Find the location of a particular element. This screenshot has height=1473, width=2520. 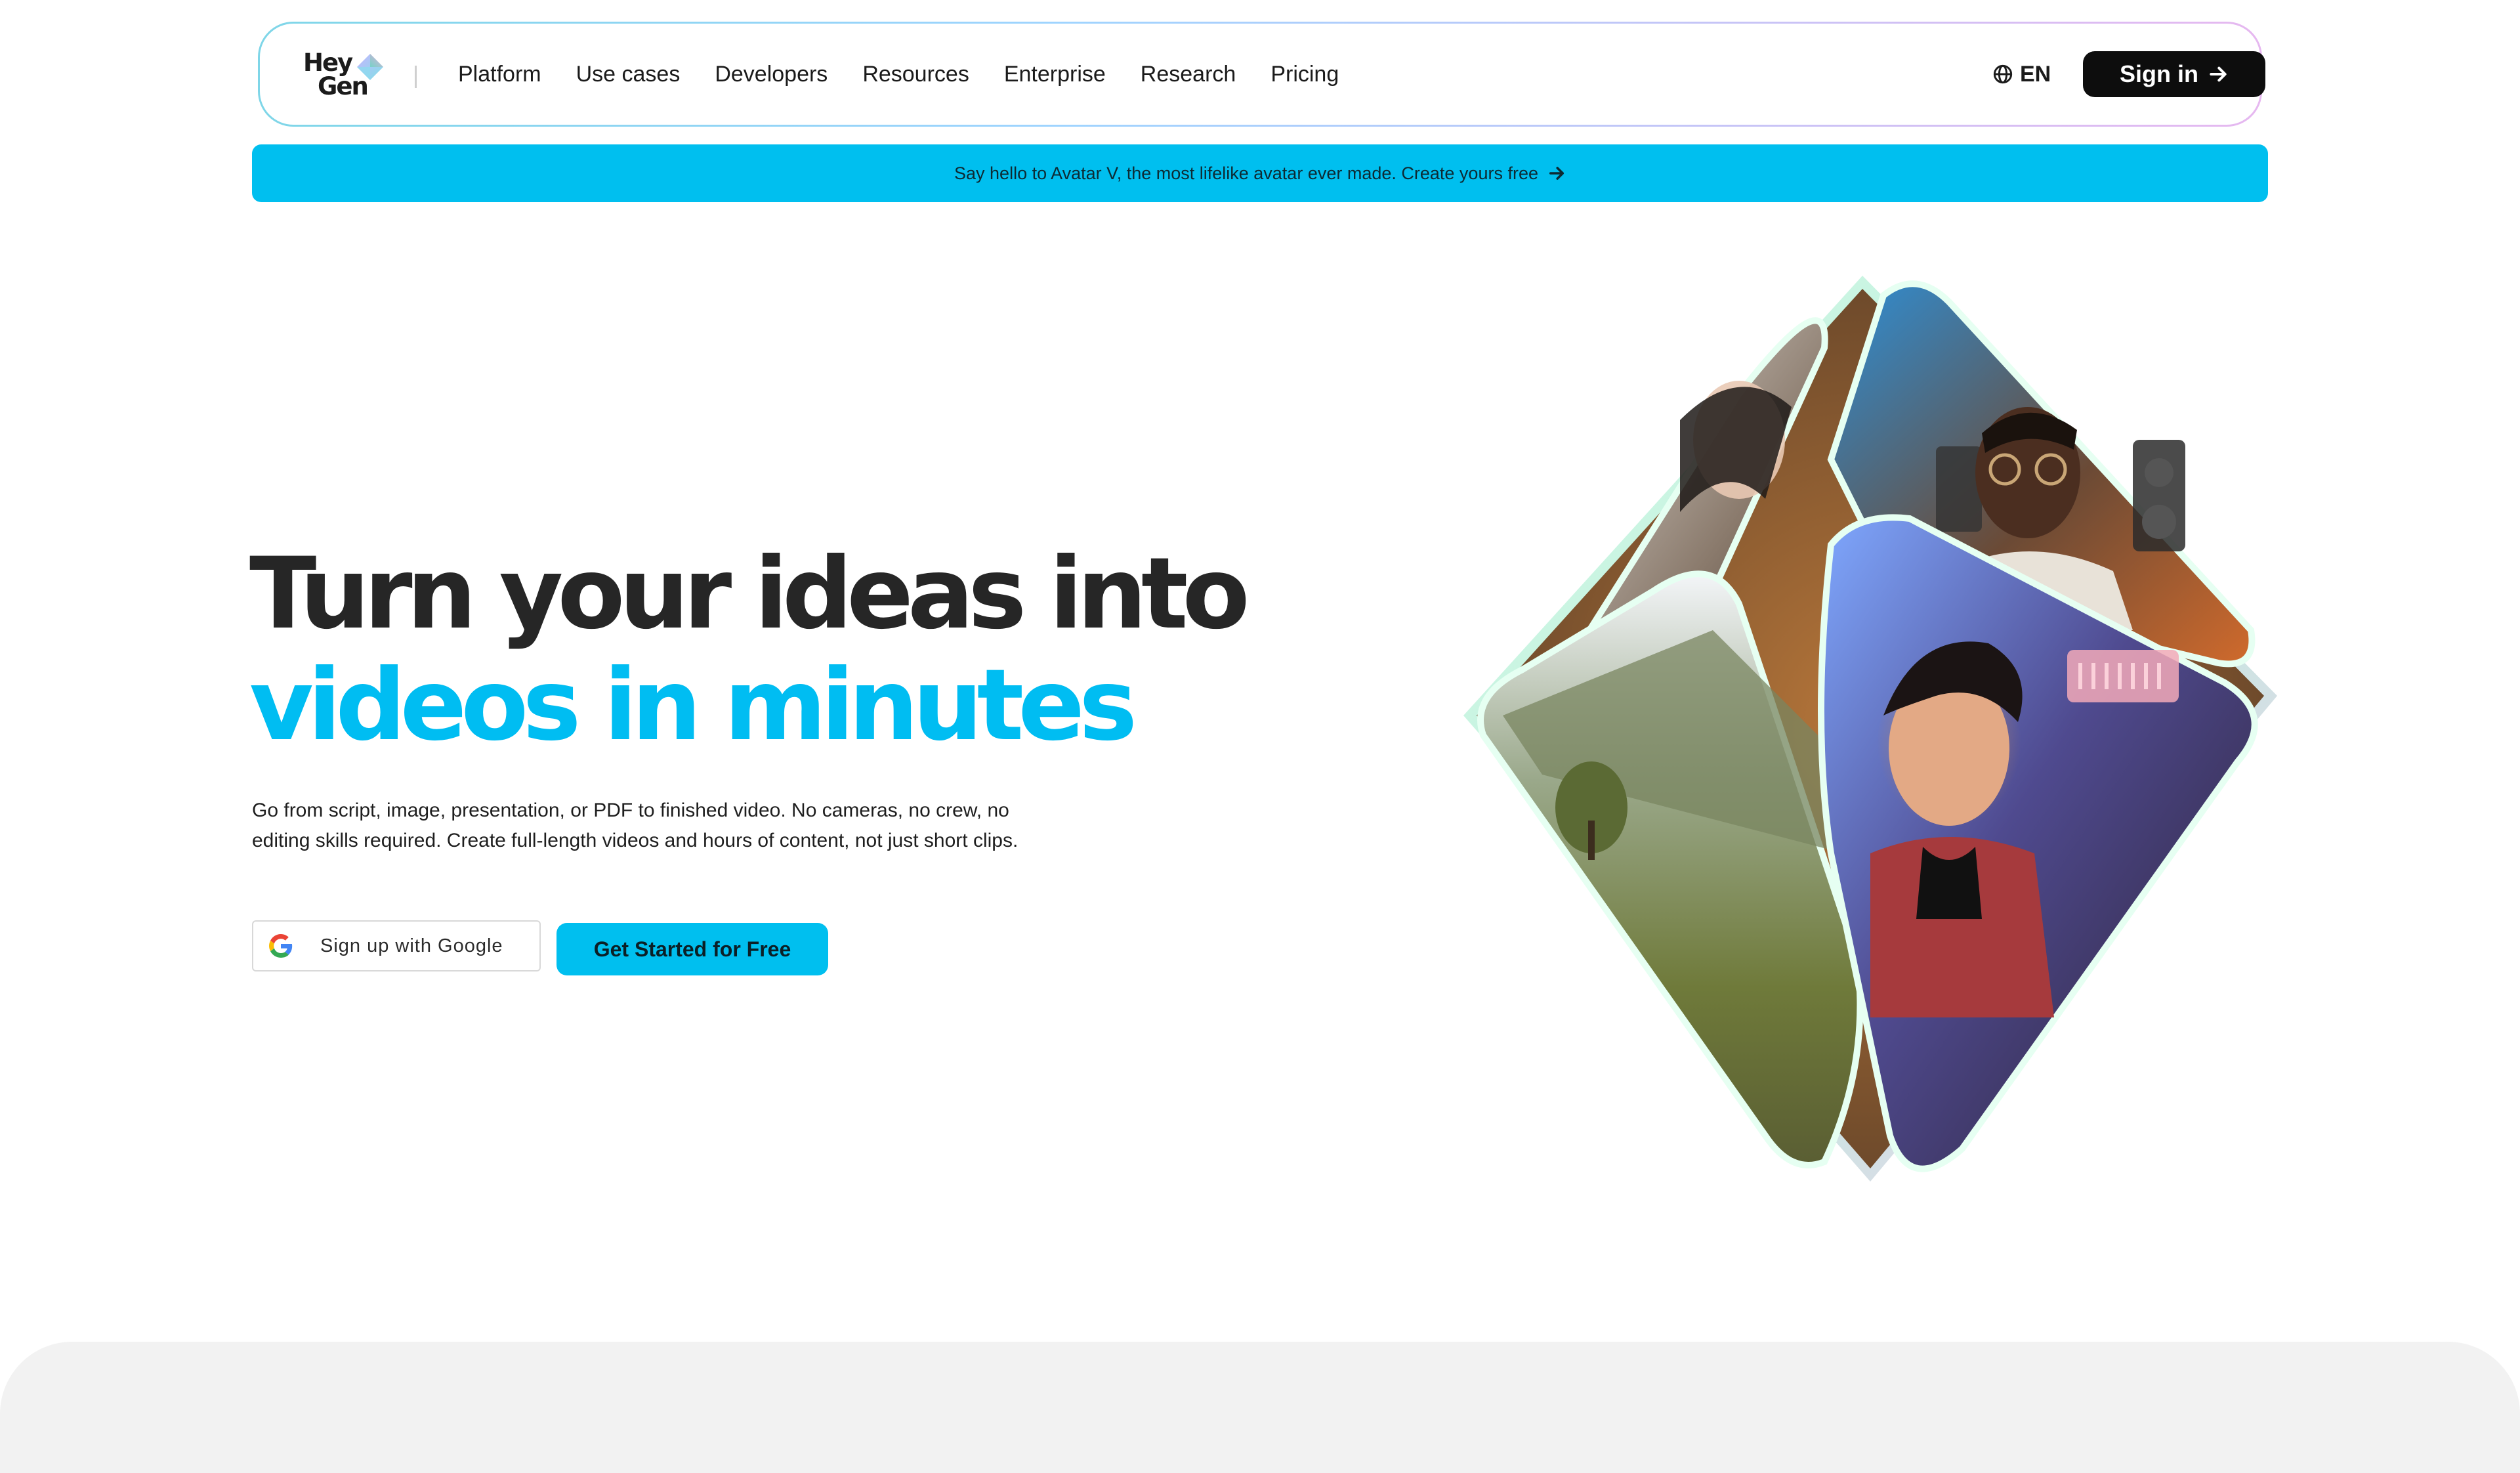

google-signup-label: Sign up with Google is located at coordinates (411, 945).